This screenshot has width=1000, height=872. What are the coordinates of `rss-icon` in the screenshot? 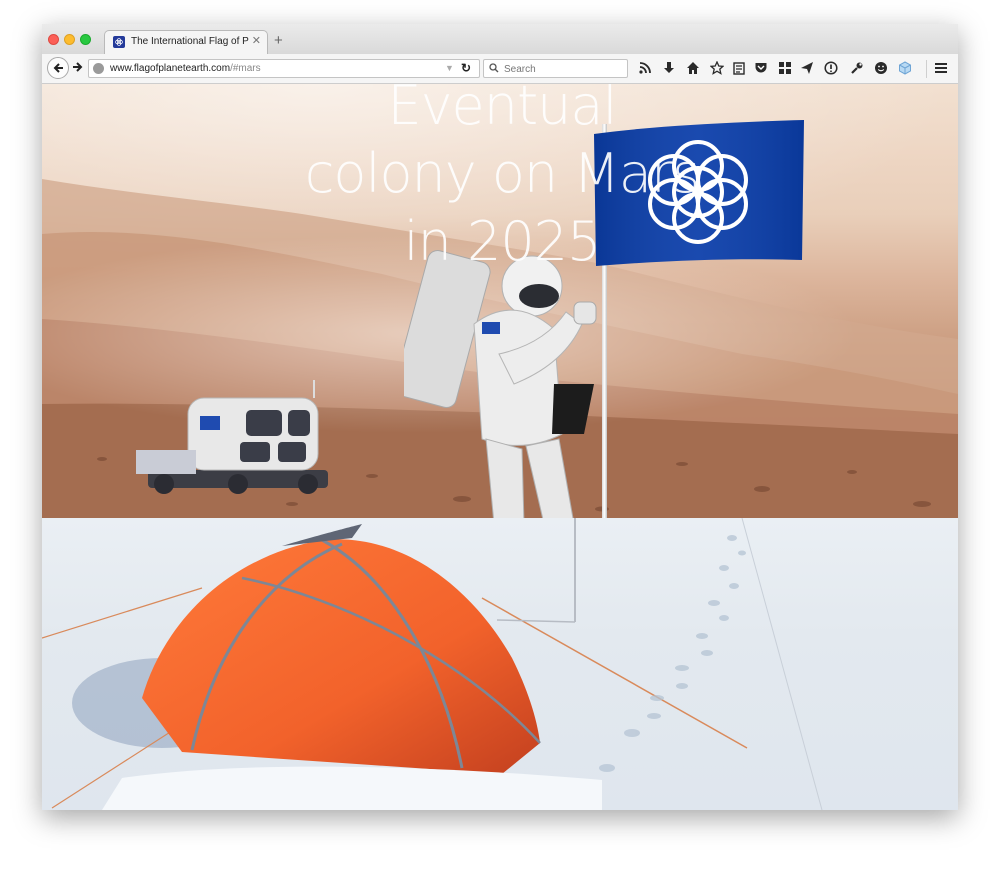 It's located at (645, 68).